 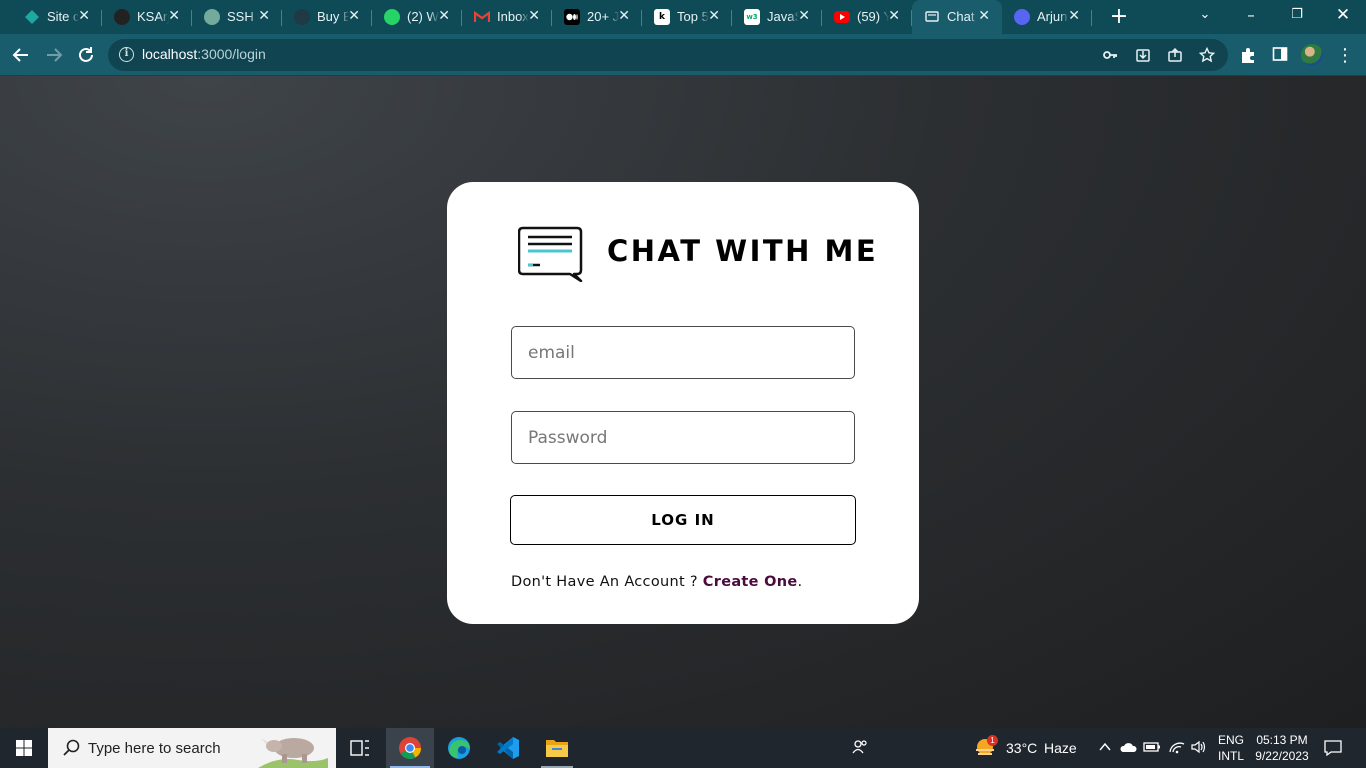 I want to click on browser-tab: (2) W ✕, so click(x=417, y=17).